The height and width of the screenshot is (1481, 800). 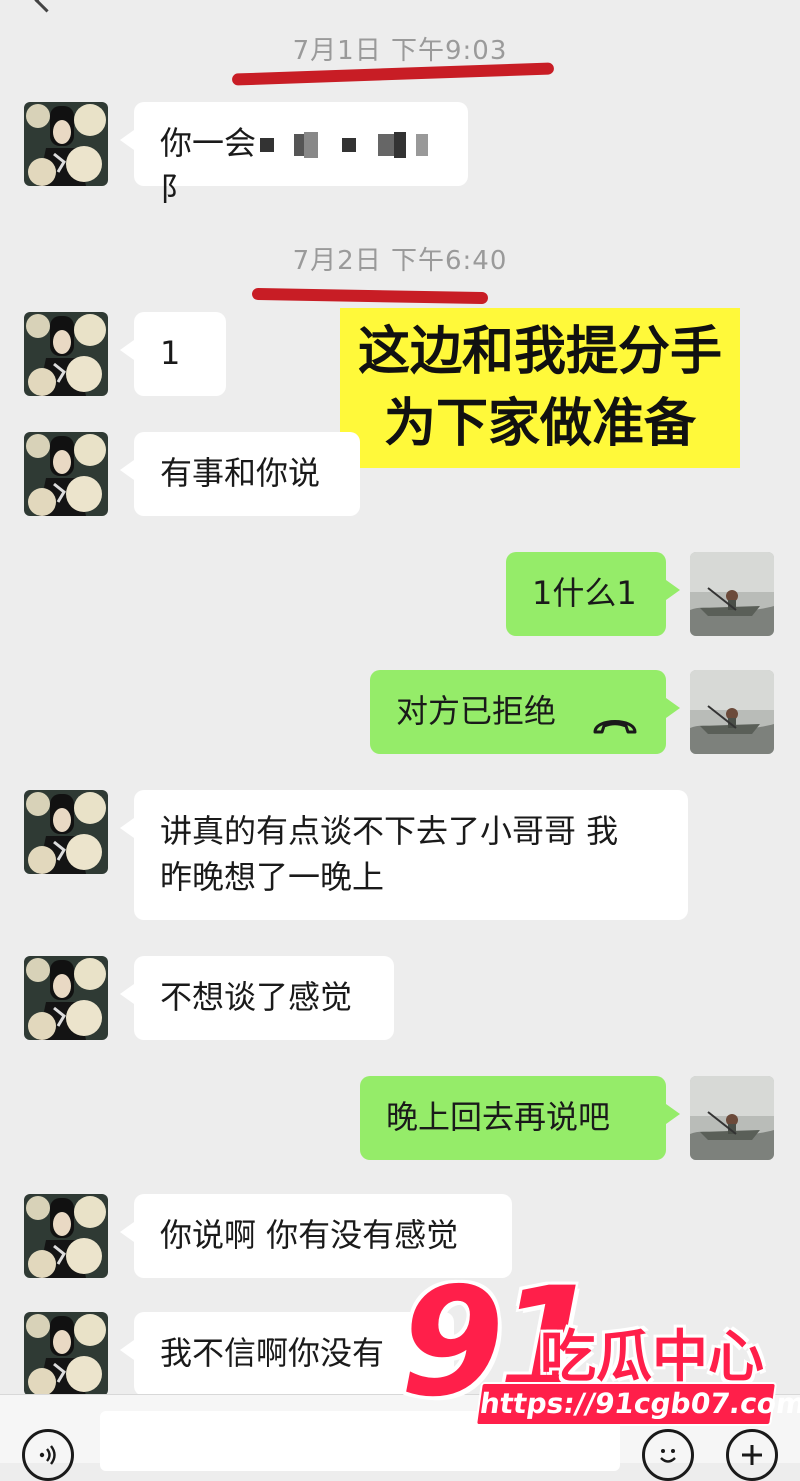 What do you see at coordinates (46, 6) in the screenshot?
I see `back-icon` at bounding box center [46, 6].